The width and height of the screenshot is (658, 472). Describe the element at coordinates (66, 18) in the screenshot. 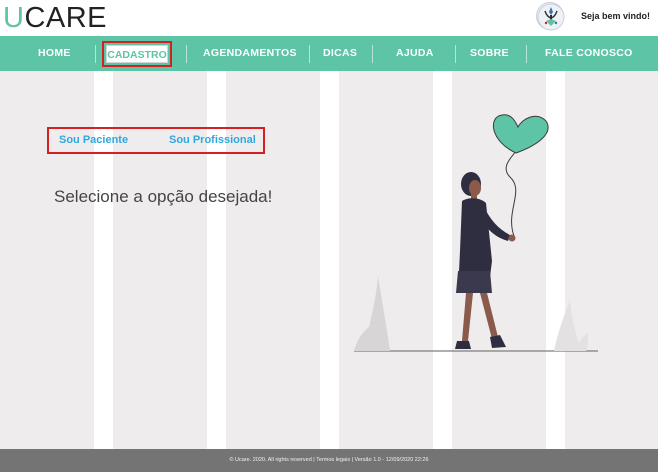

I see `logo-text: CARE` at that location.